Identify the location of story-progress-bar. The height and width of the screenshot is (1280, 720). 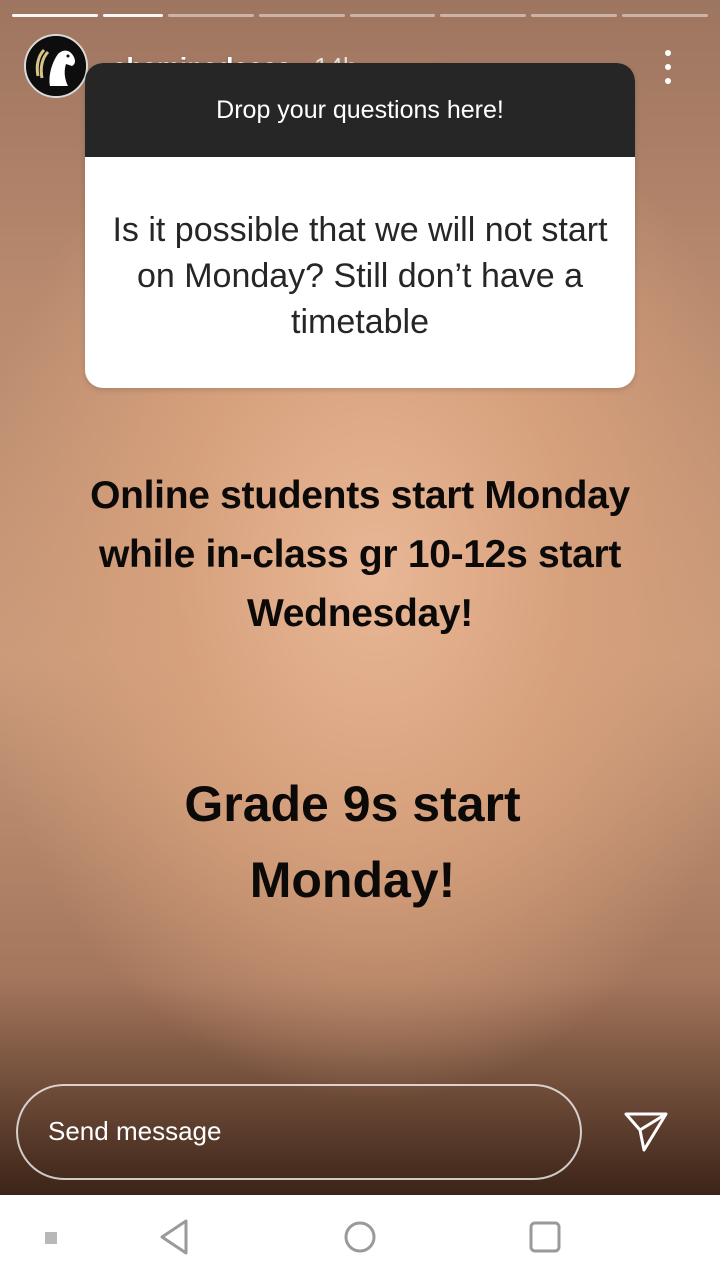
(360, 16).